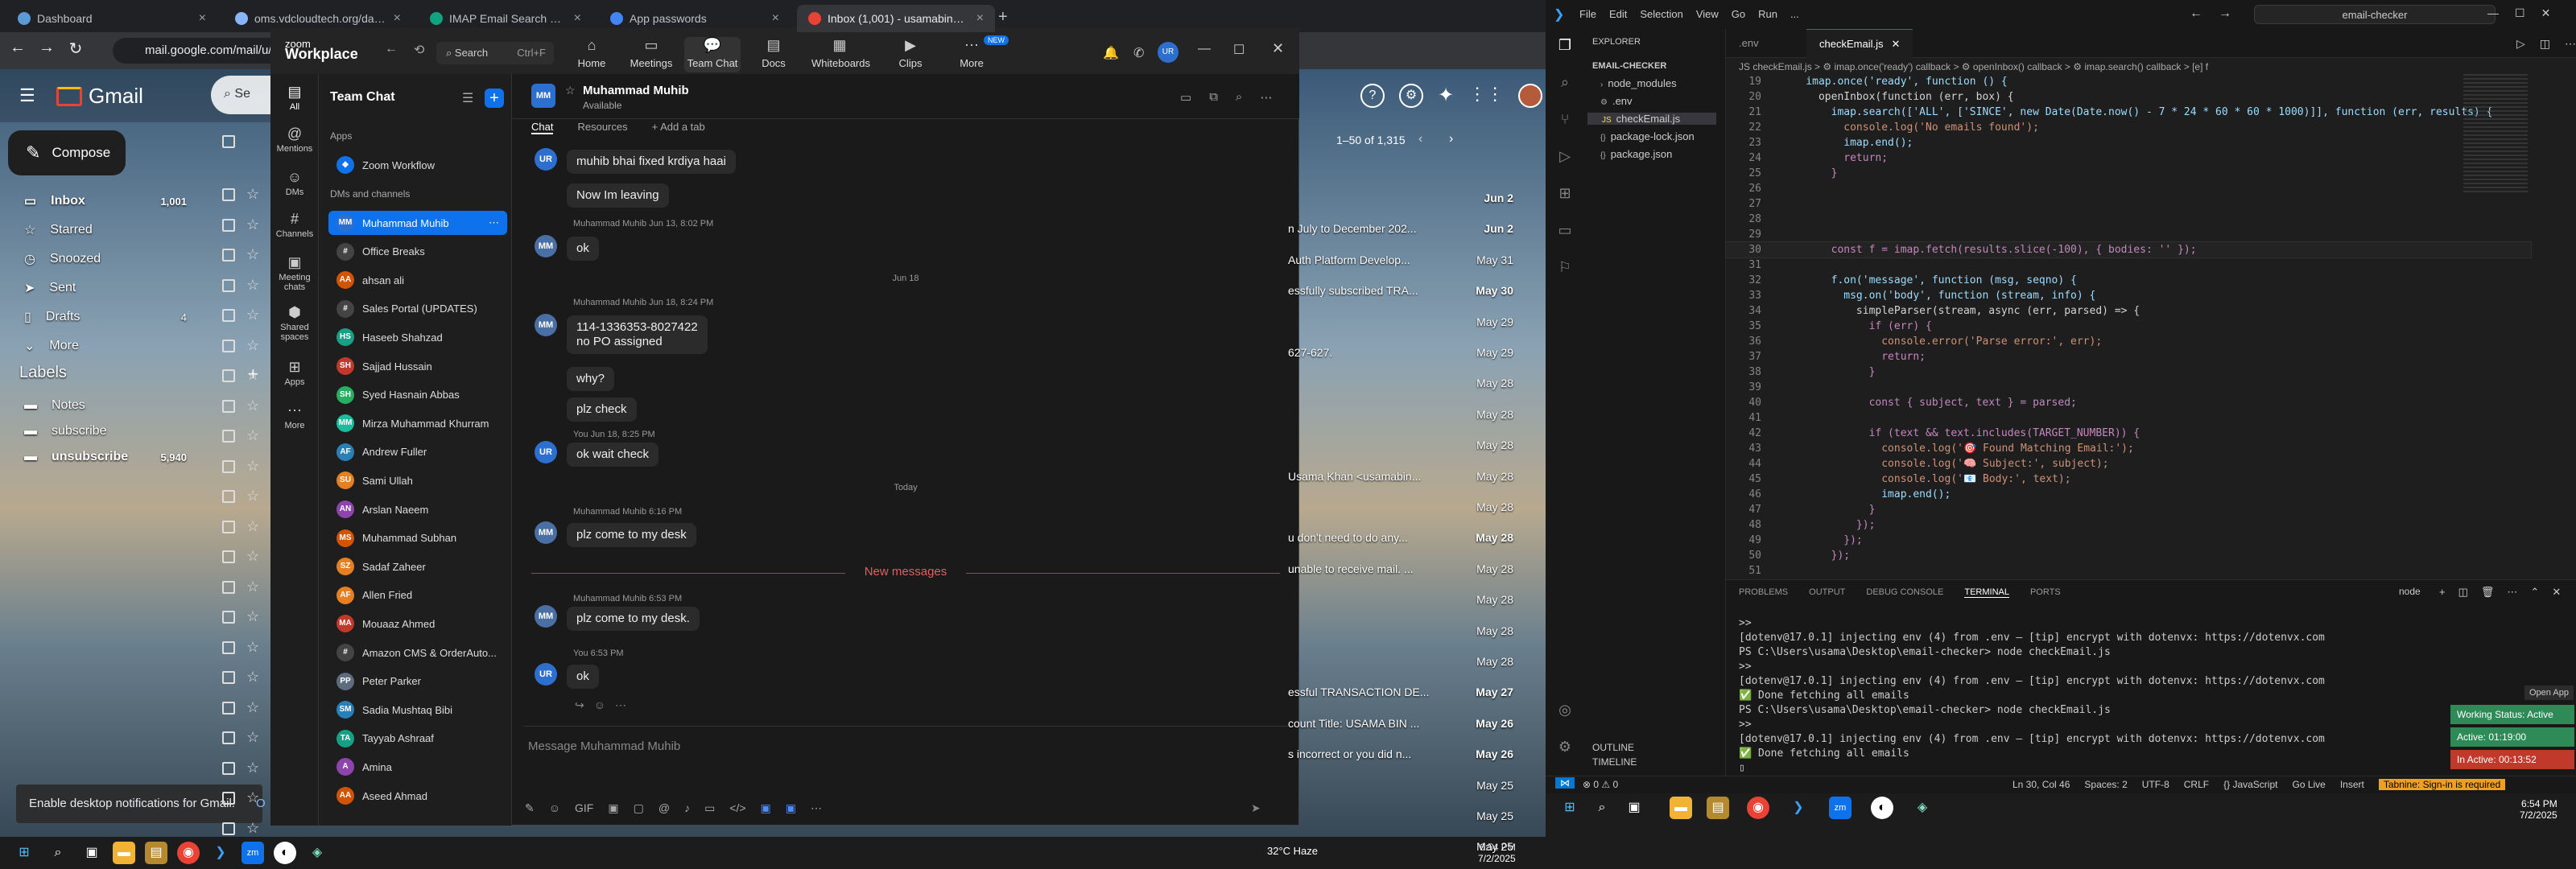 The image size is (2576, 869). Describe the element at coordinates (317, 853) in the screenshot. I see `tabnine-taskbar-icon: ◈` at that location.